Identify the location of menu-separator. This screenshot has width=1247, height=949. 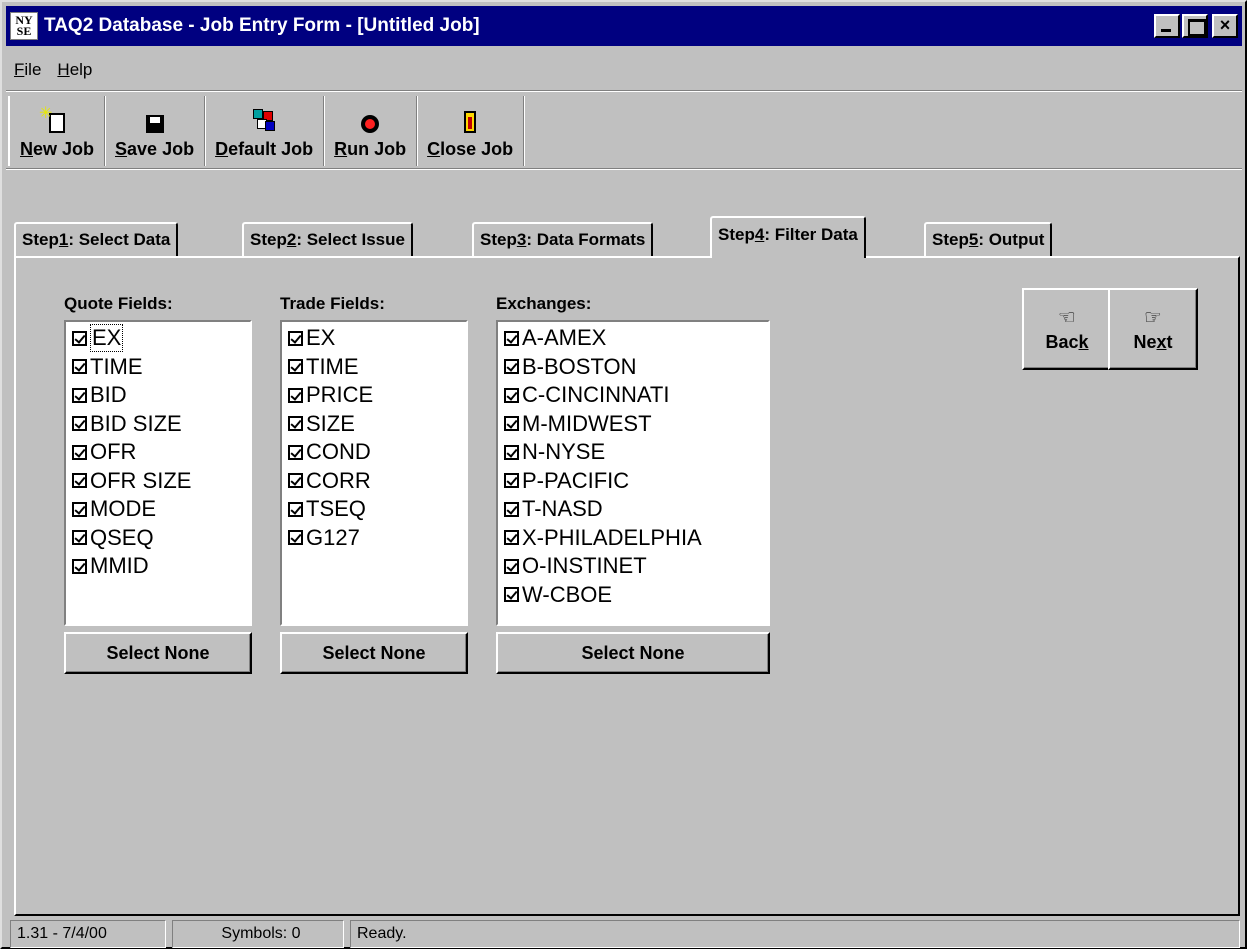
(624, 91).